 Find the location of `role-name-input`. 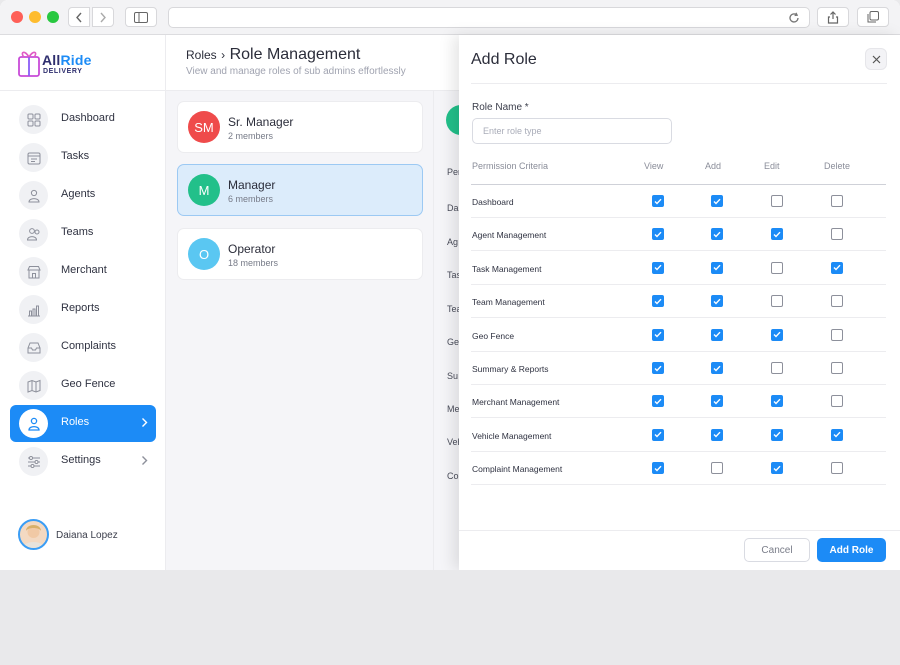

role-name-input is located at coordinates (572, 131).